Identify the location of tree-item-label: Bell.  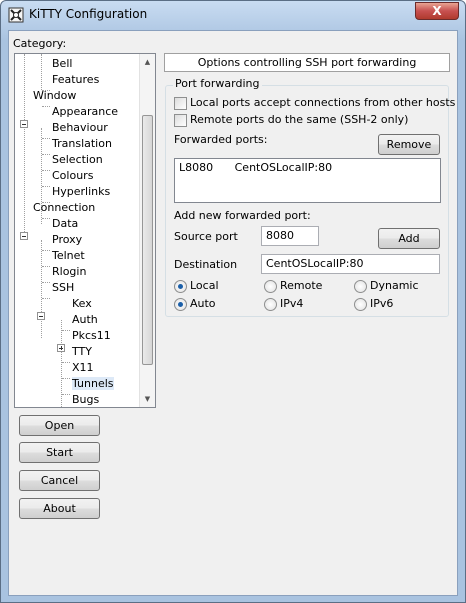
(62, 63).